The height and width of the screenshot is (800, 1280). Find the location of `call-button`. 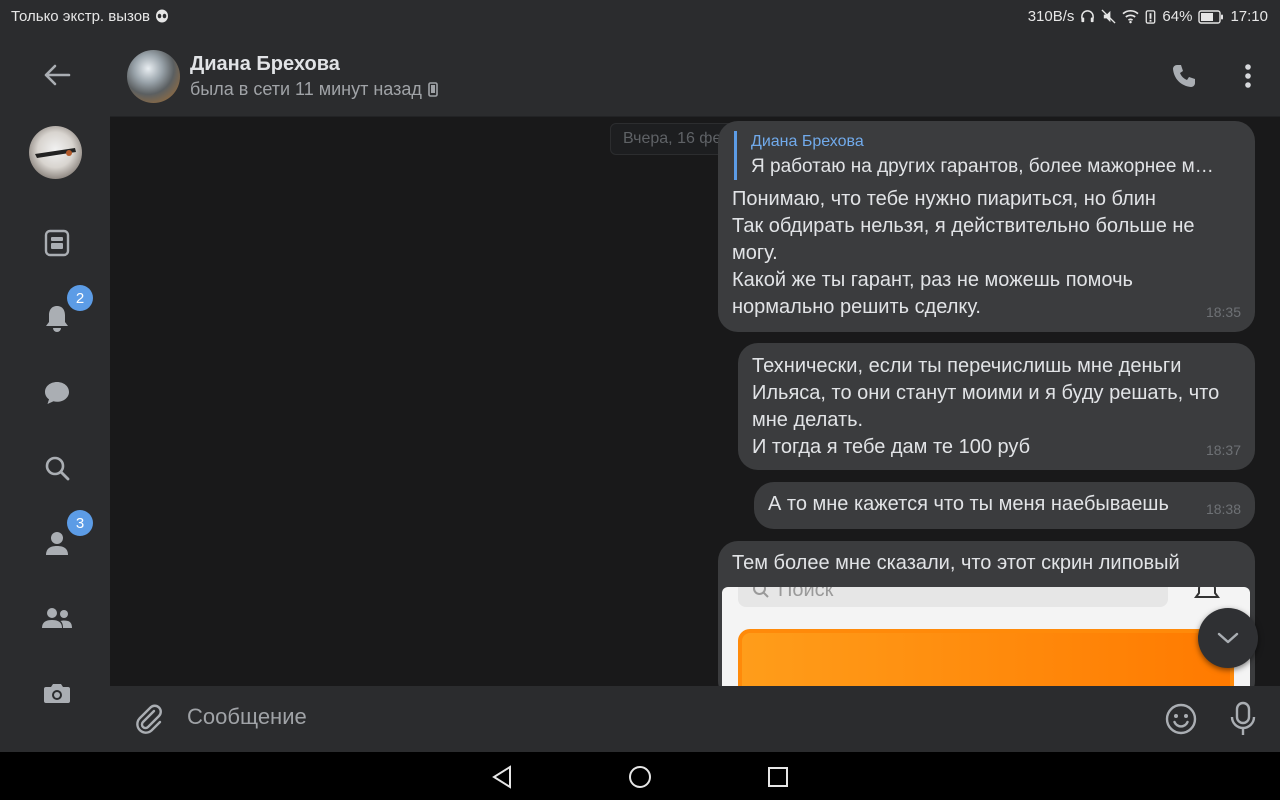

call-button is located at coordinates (1184, 76).